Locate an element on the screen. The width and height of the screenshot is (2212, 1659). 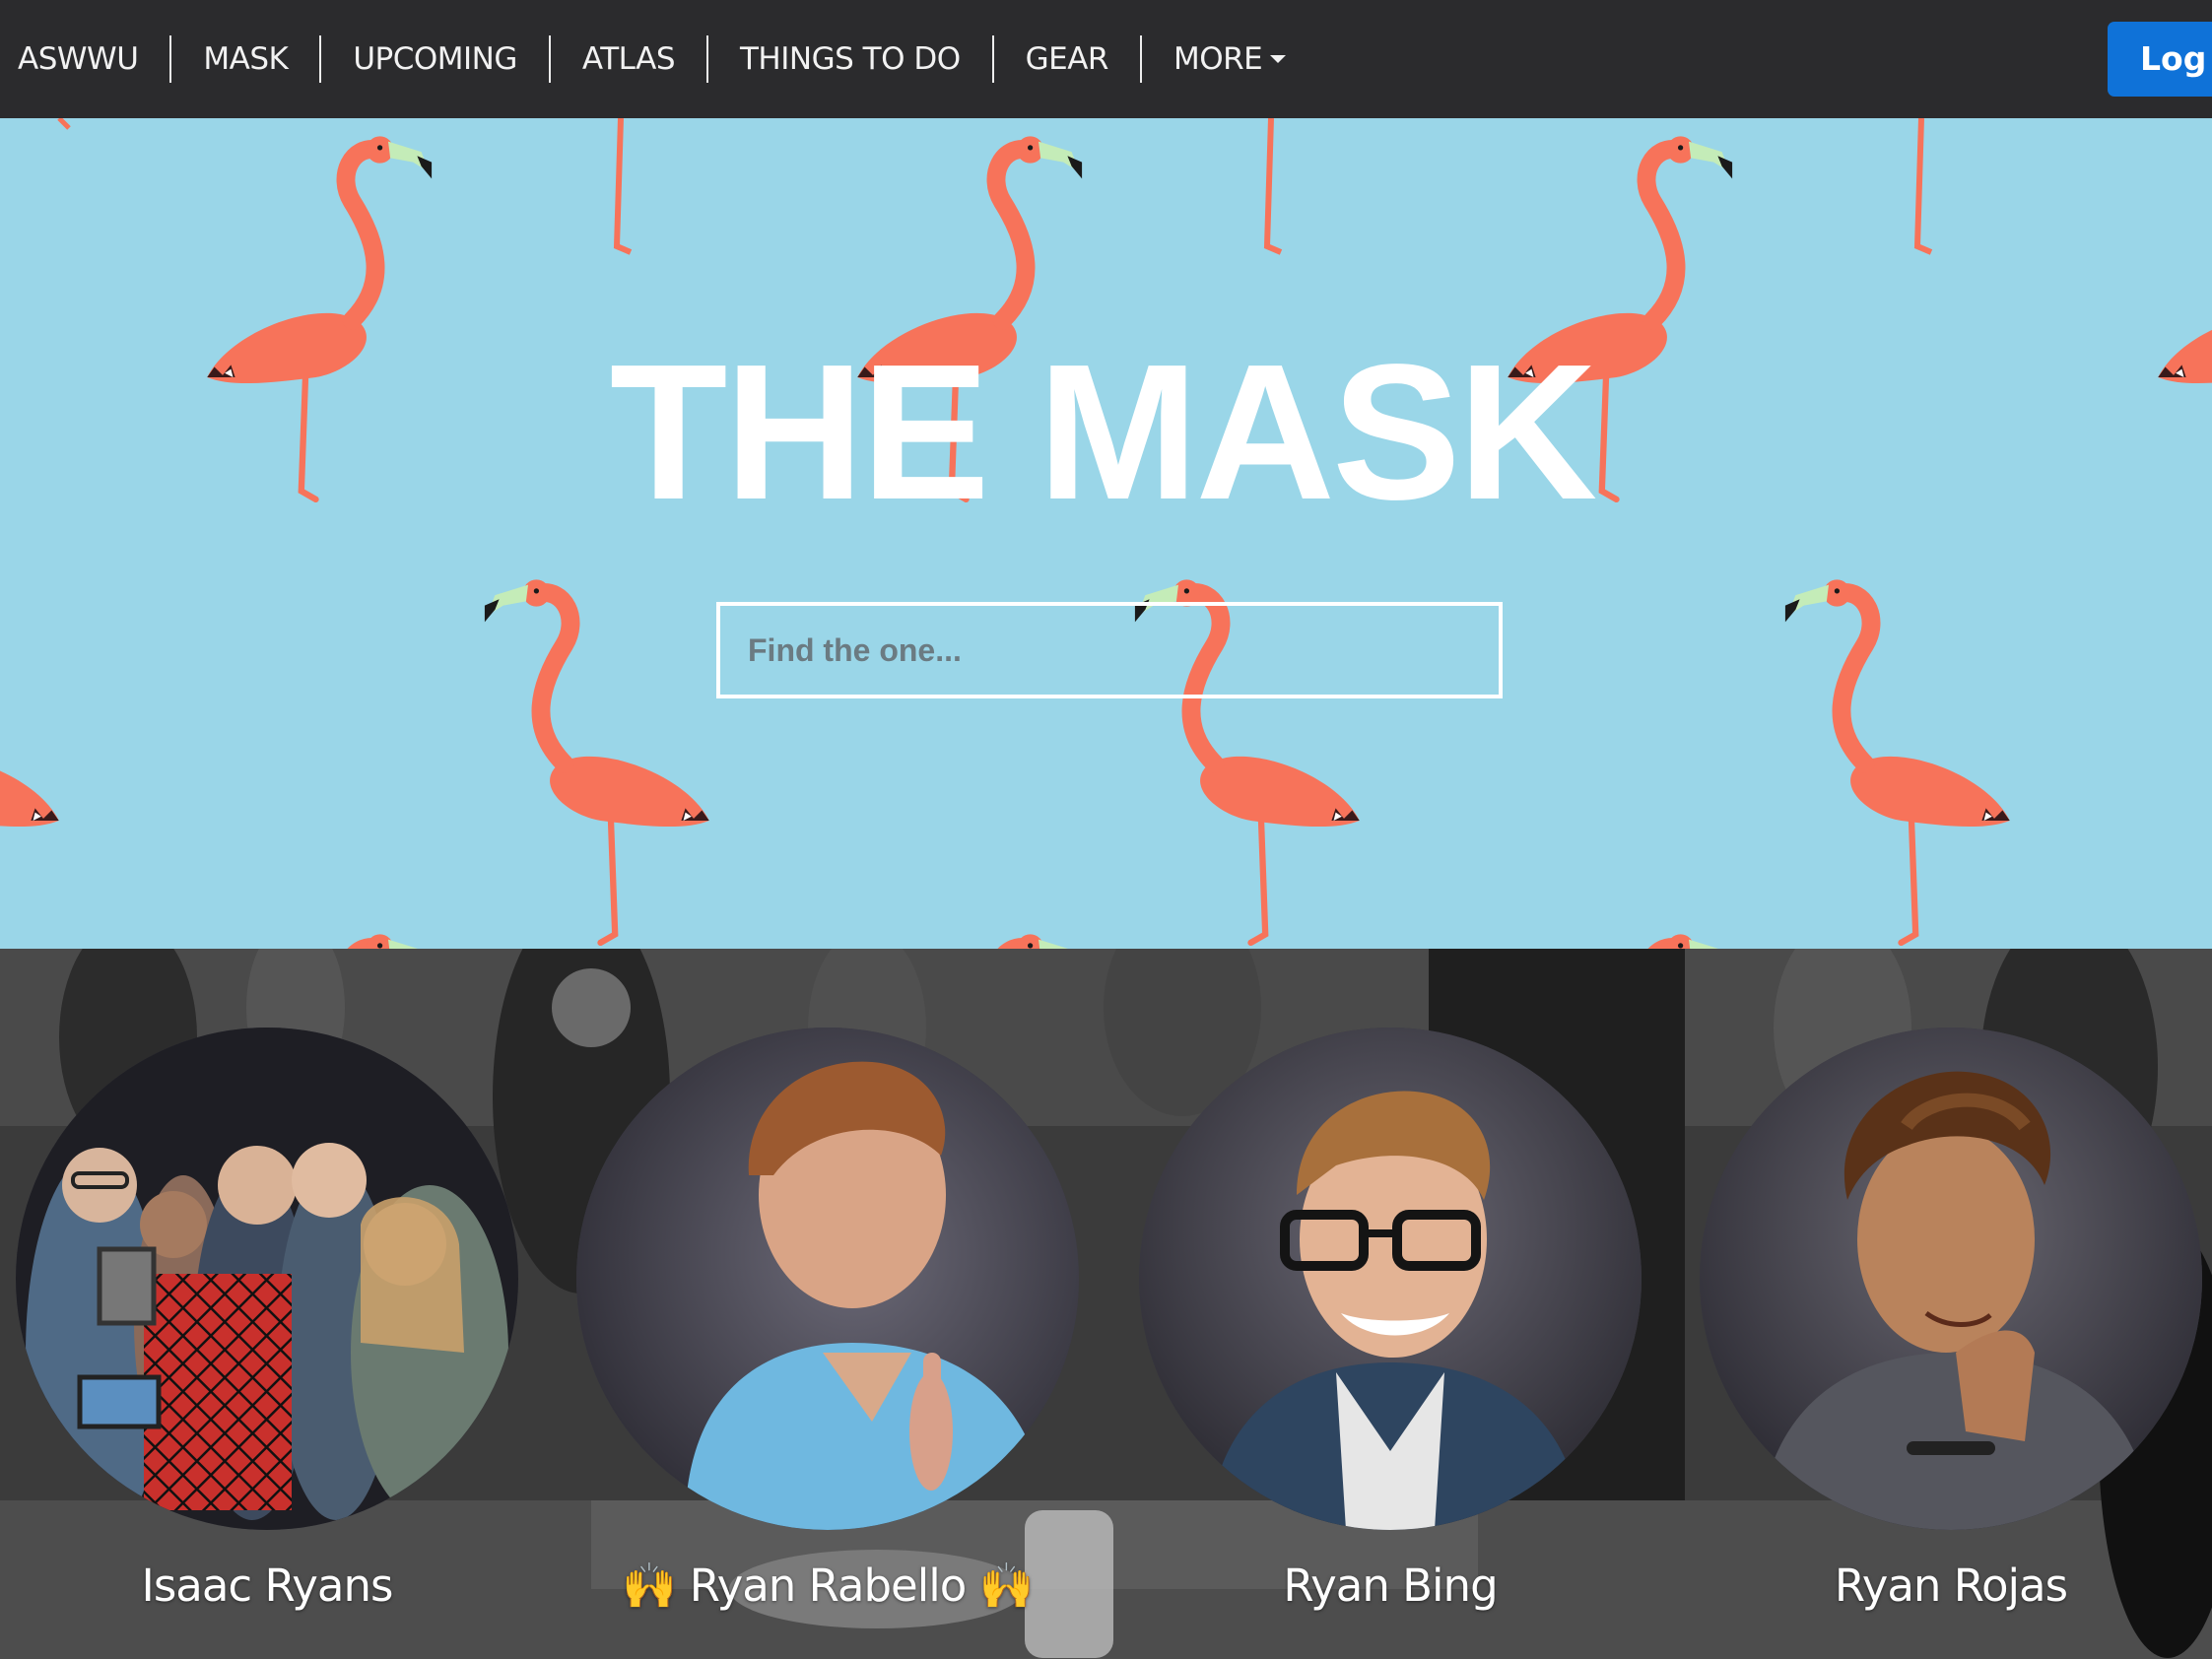
nav-item-label: UPCOMING is located at coordinates (435, 59).